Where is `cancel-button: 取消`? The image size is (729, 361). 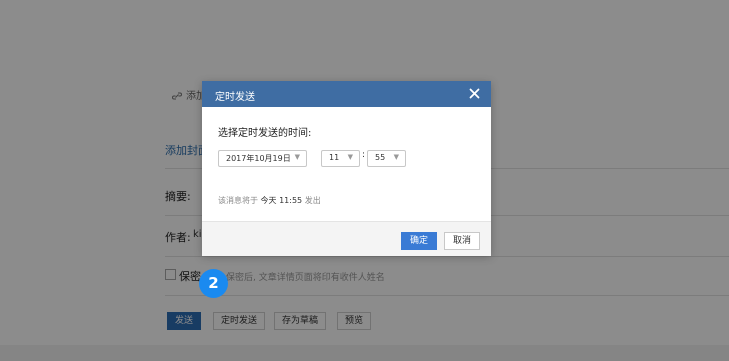
cancel-button: 取消 is located at coordinates (462, 241).